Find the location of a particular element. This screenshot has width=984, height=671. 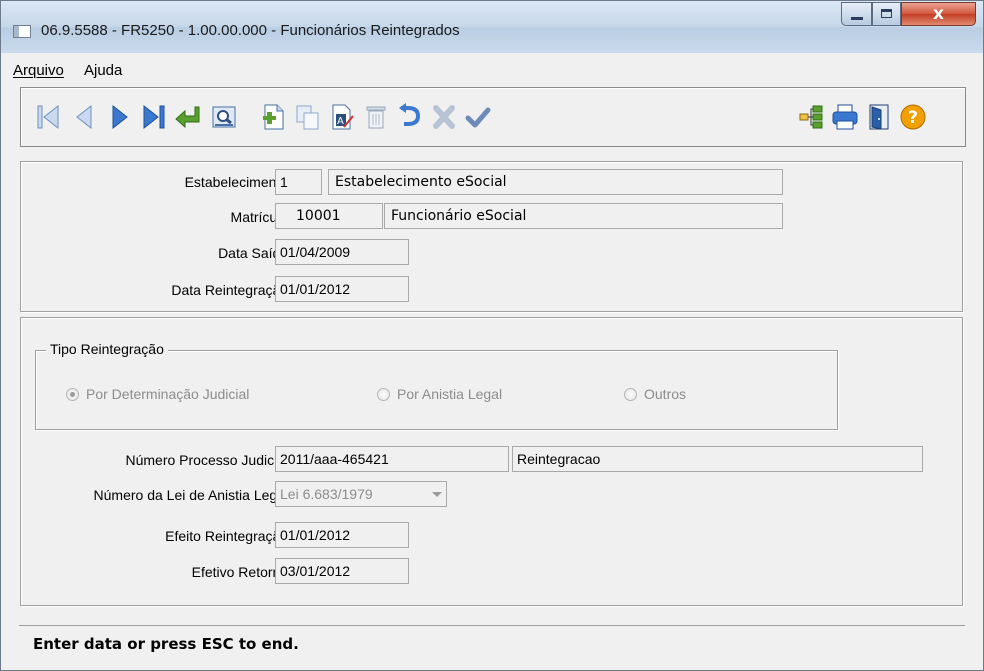

prev-record-icon is located at coordinates (84, 117).